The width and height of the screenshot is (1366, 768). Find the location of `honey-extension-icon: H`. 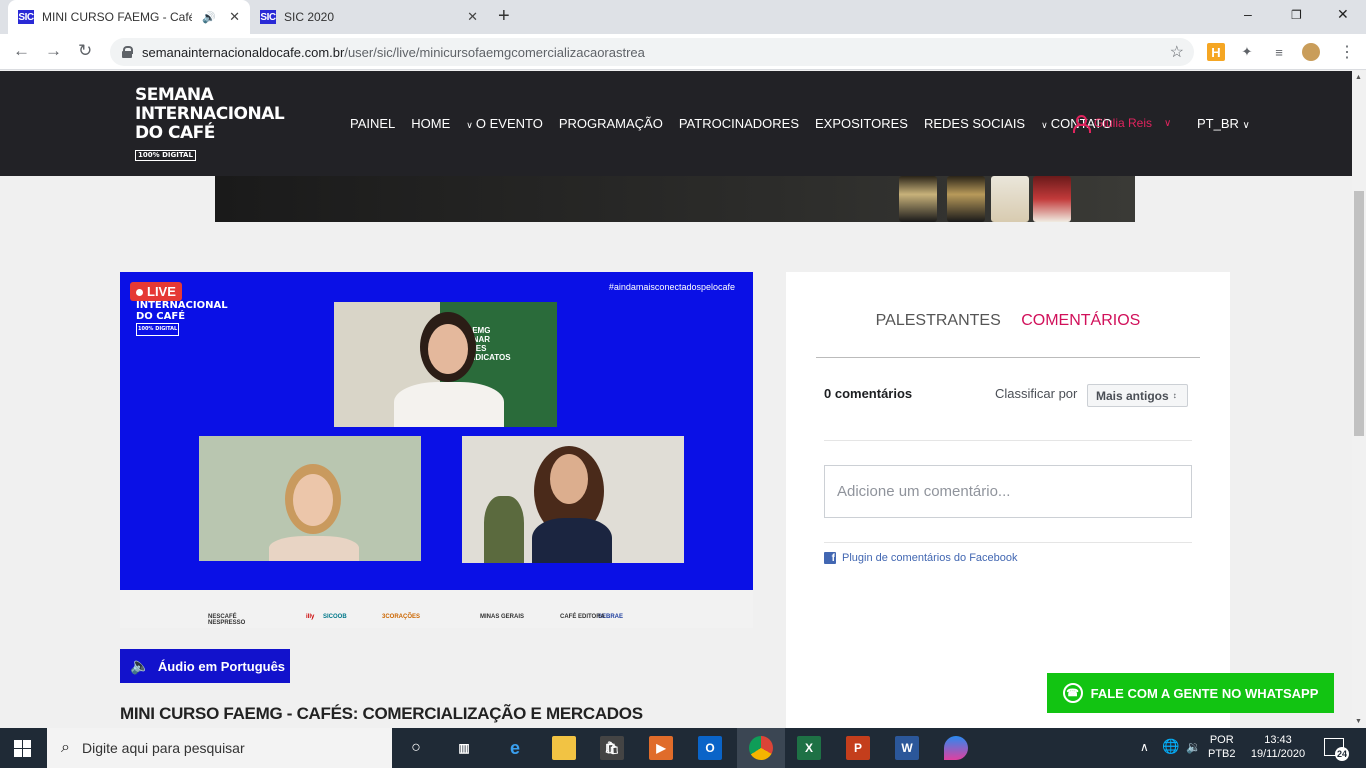

honey-extension-icon: H is located at coordinates (1216, 52).